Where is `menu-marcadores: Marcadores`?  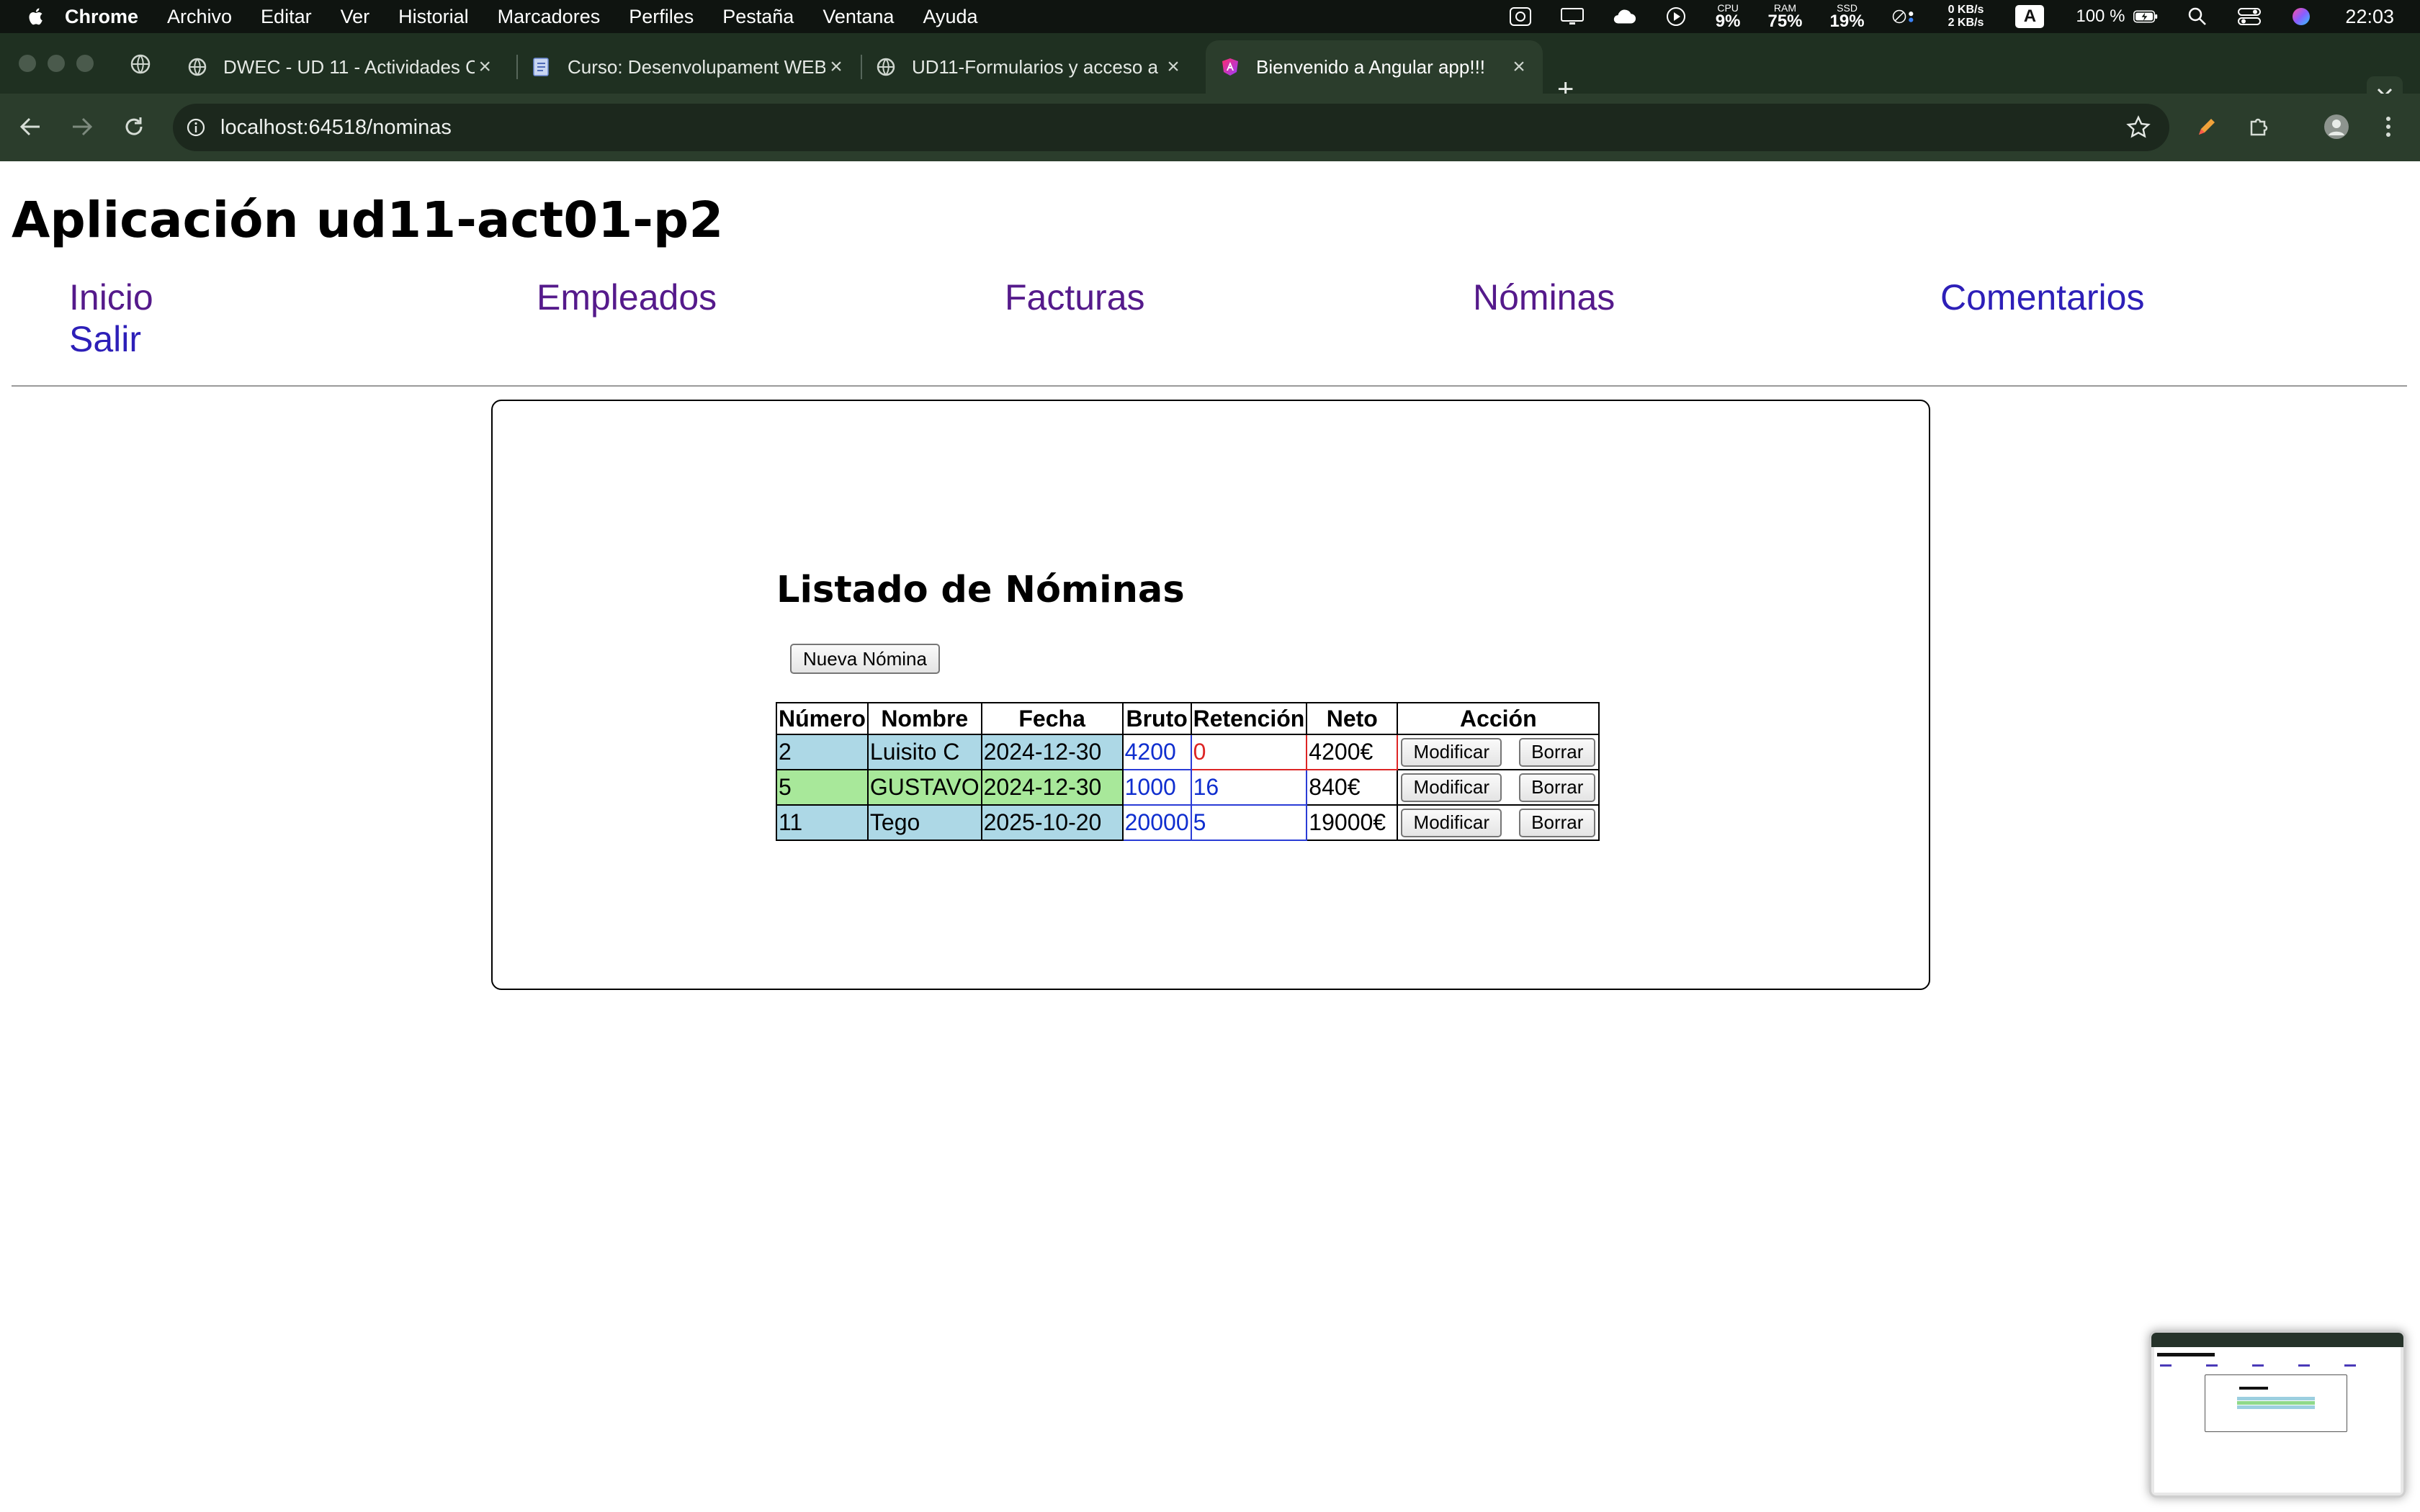 menu-marcadores: Marcadores is located at coordinates (549, 17).